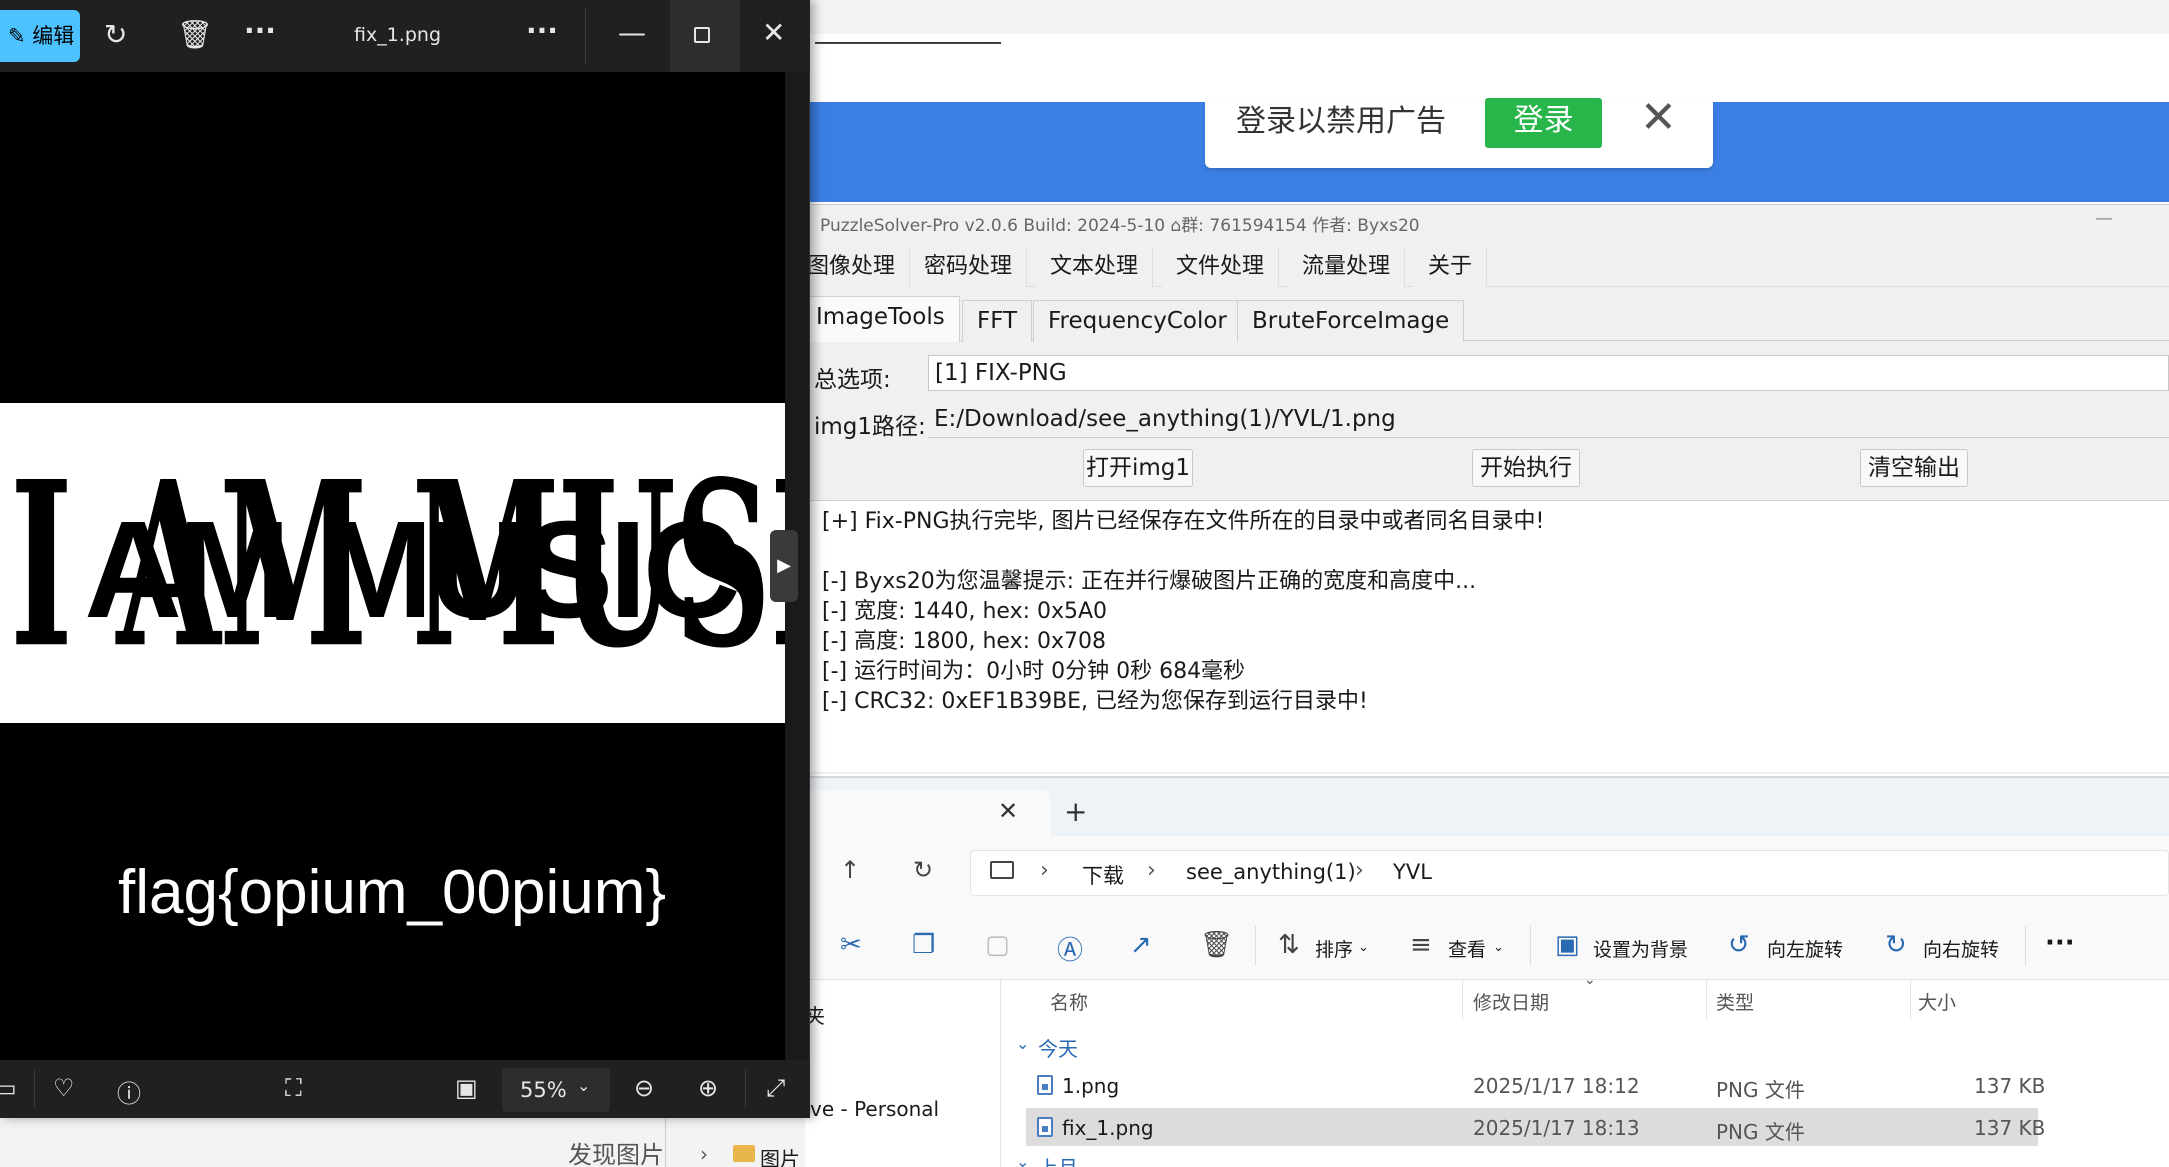  What do you see at coordinates (773, 32) in the screenshot?
I see `close-icon: ✕` at bounding box center [773, 32].